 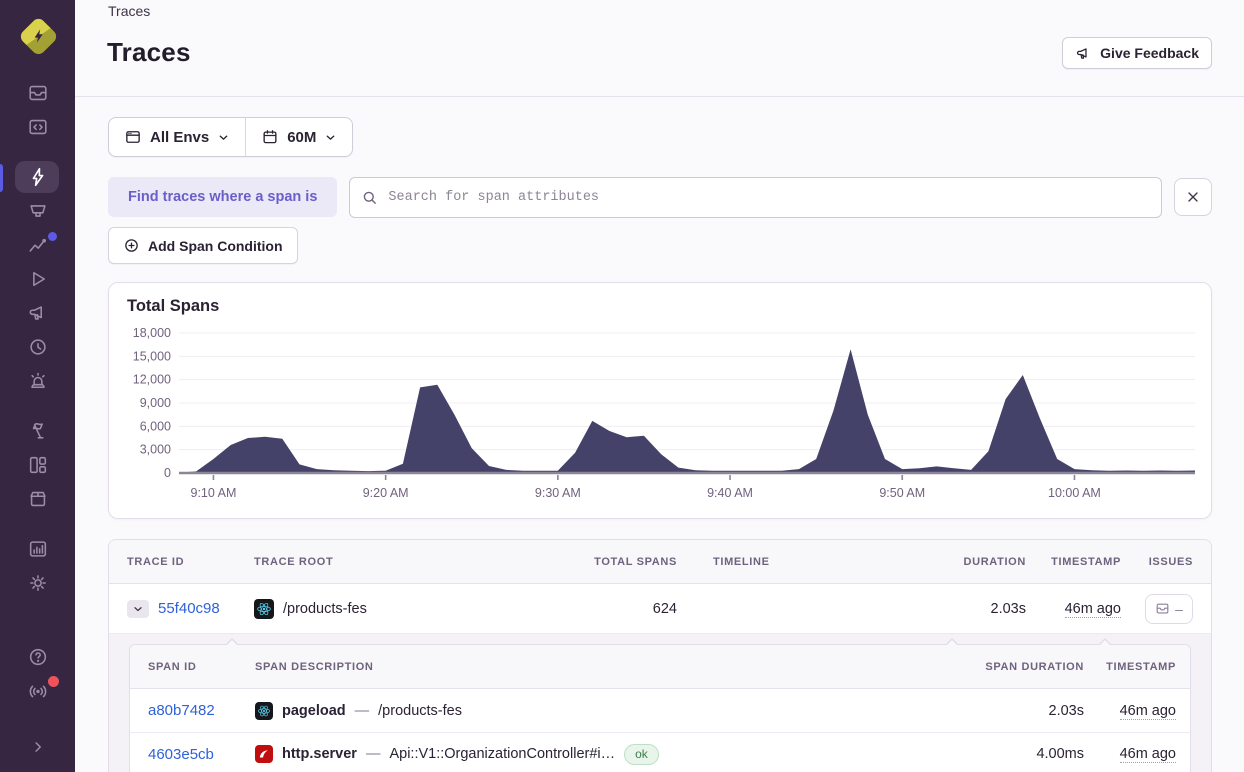 What do you see at coordinates (1008, 608) in the screenshot?
I see `trace-duration: 2.03s` at bounding box center [1008, 608].